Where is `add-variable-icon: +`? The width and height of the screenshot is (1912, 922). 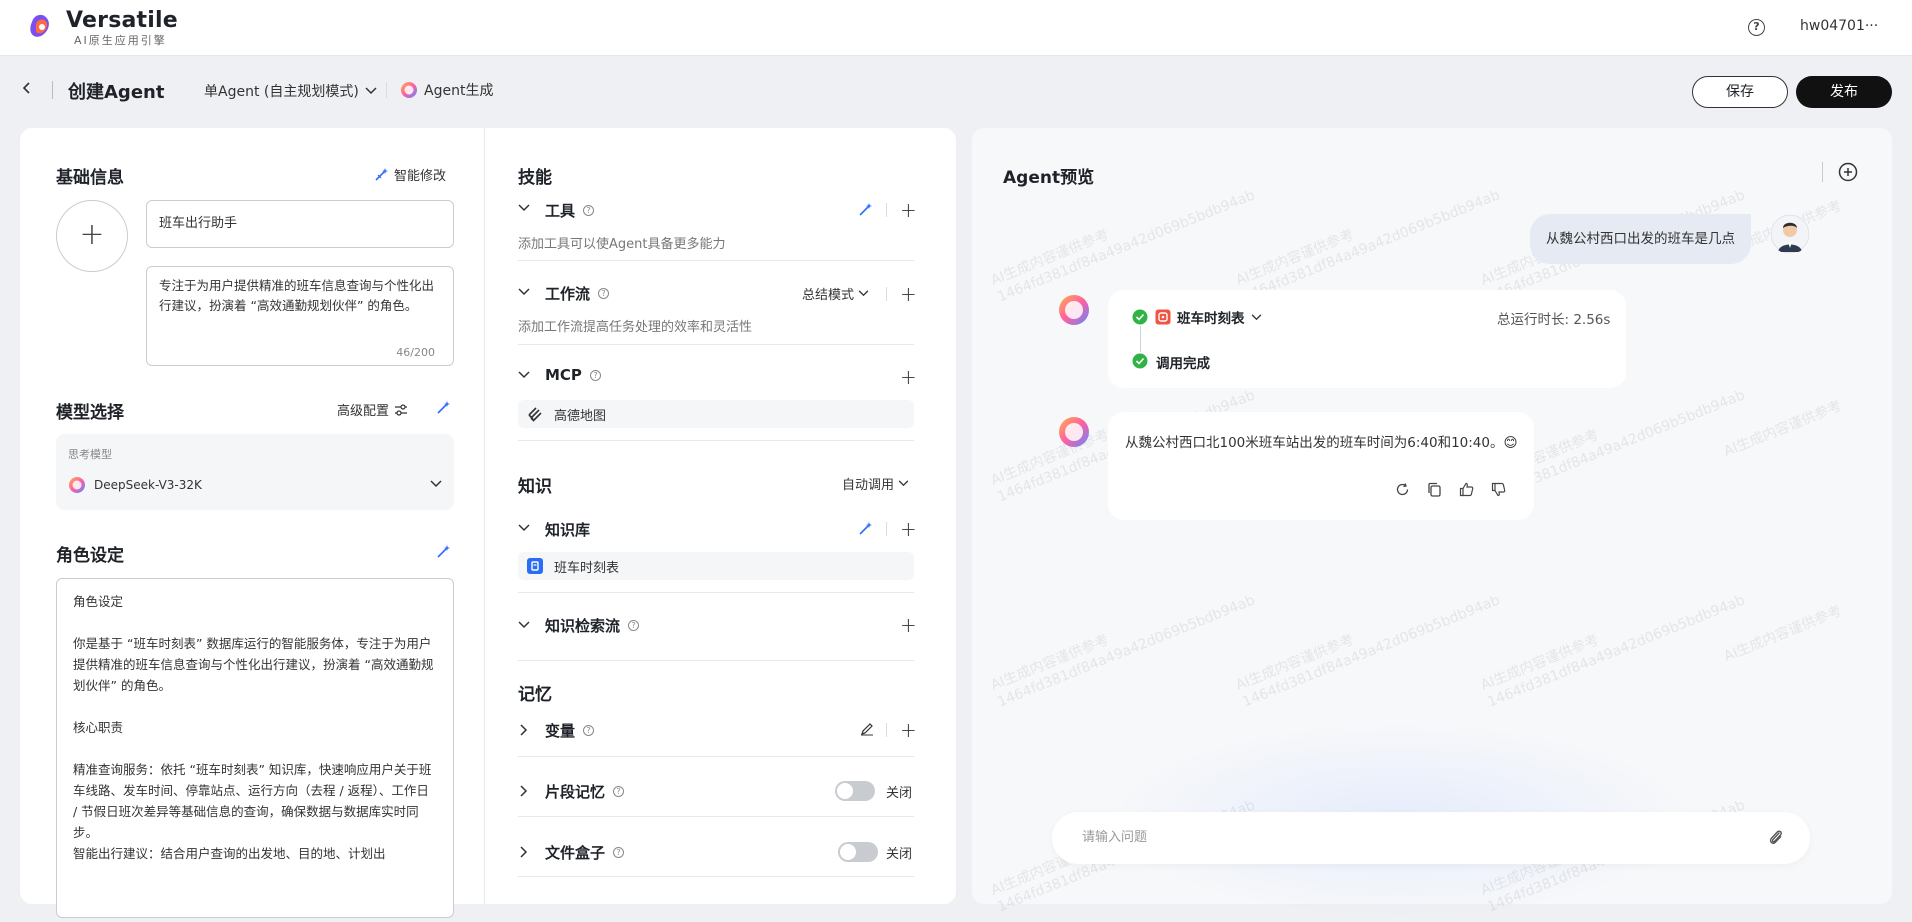 add-variable-icon: + is located at coordinates (908, 730).